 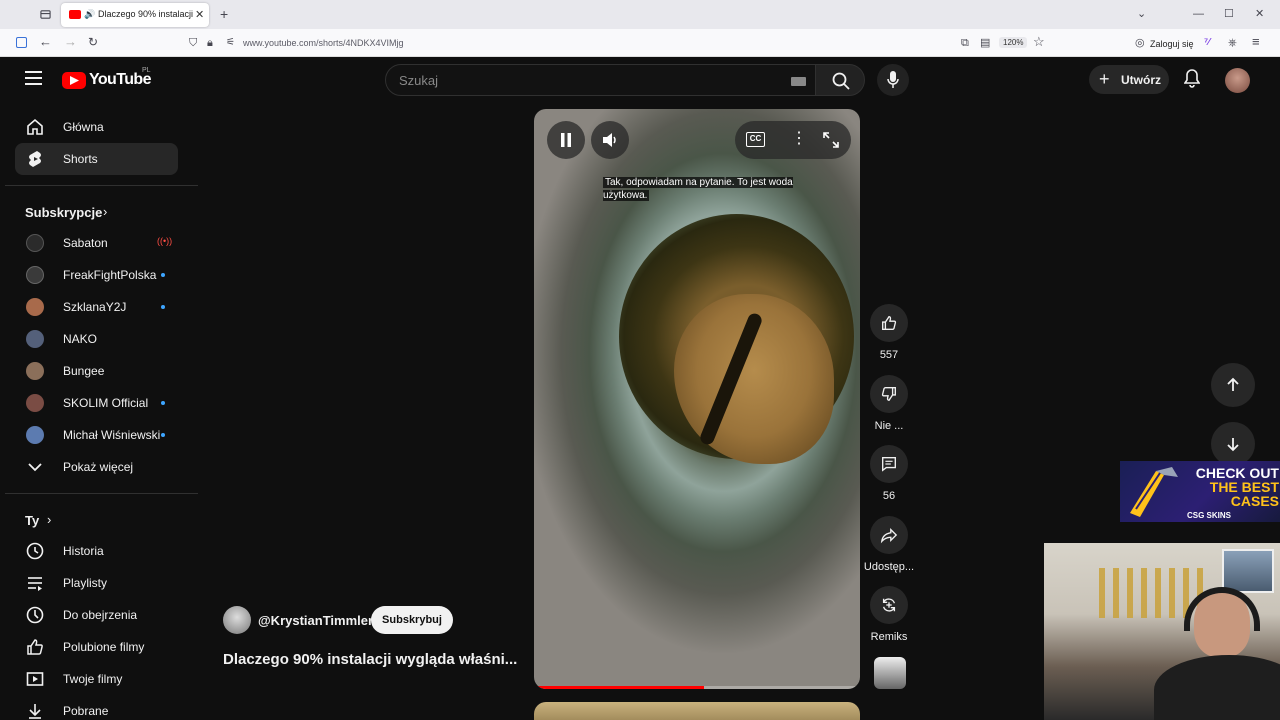 I want to click on user-avatar, so click(x=1237, y=80).